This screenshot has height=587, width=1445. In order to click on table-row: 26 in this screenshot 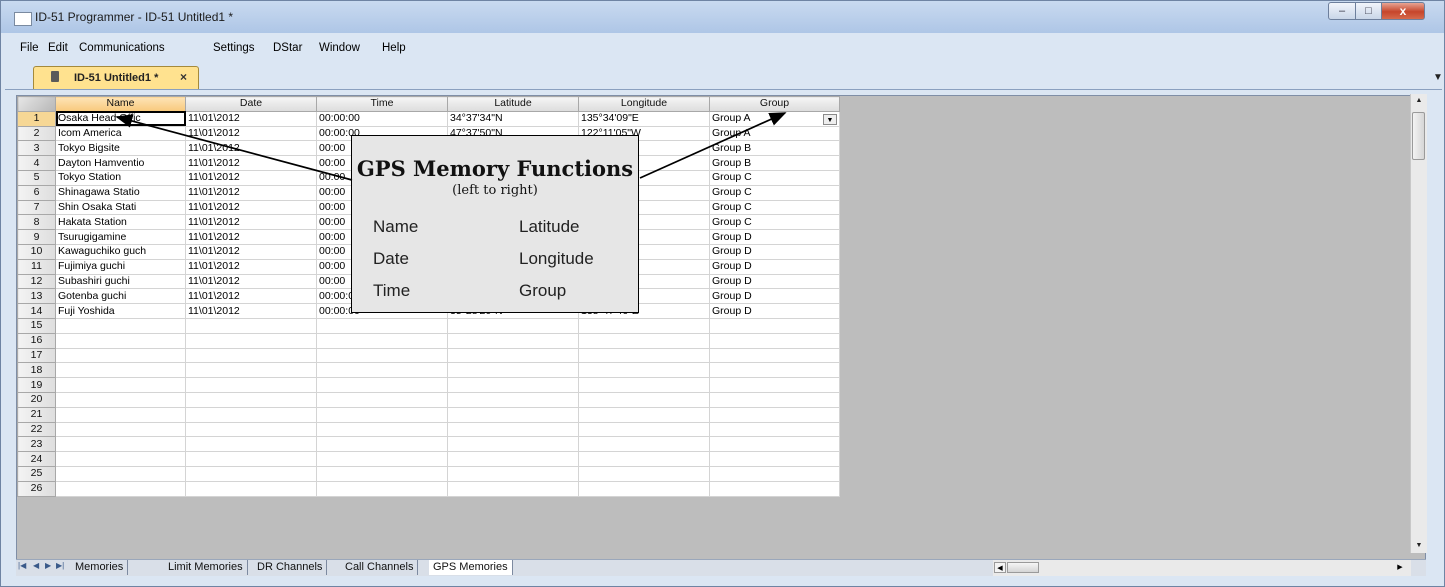, I will do `click(428, 488)`.